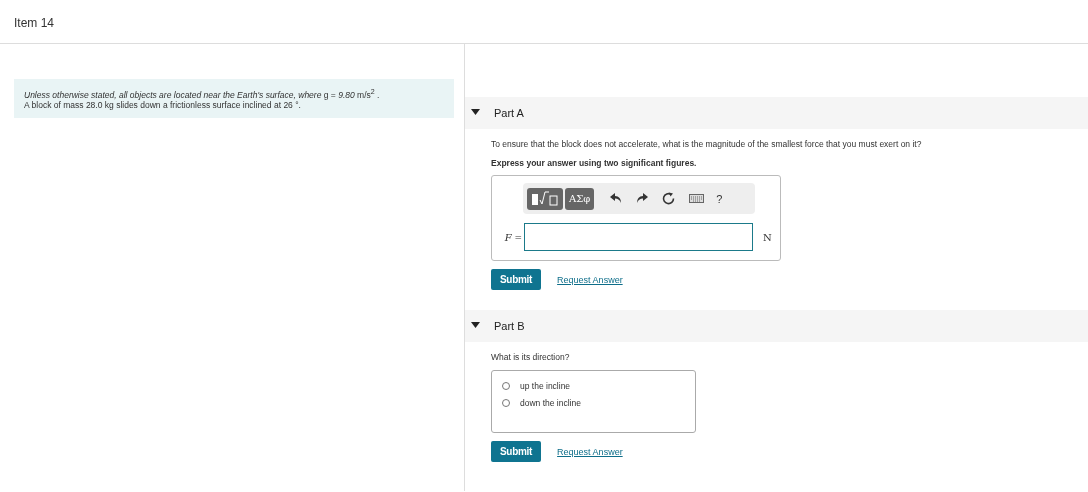  What do you see at coordinates (580, 198) in the screenshot?
I see `symbols-button: ΑΣφ` at bounding box center [580, 198].